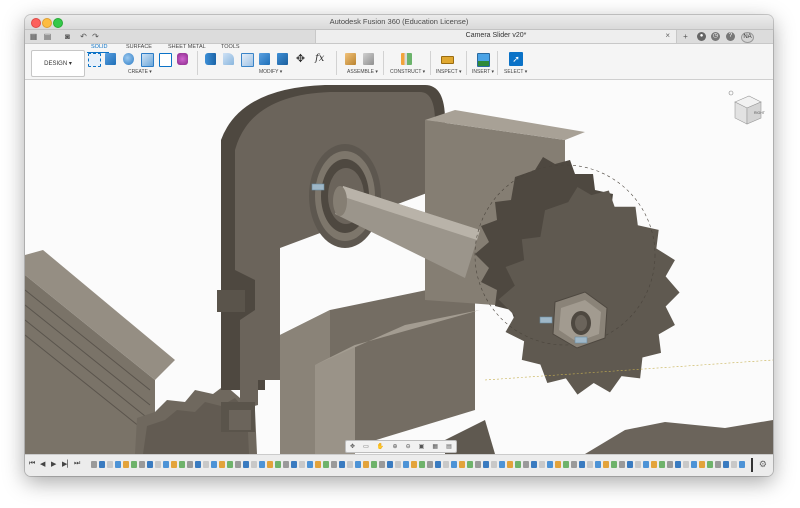  What do you see at coordinates (67, 36) in the screenshot?
I see `save-icon: ◙` at bounding box center [67, 36].